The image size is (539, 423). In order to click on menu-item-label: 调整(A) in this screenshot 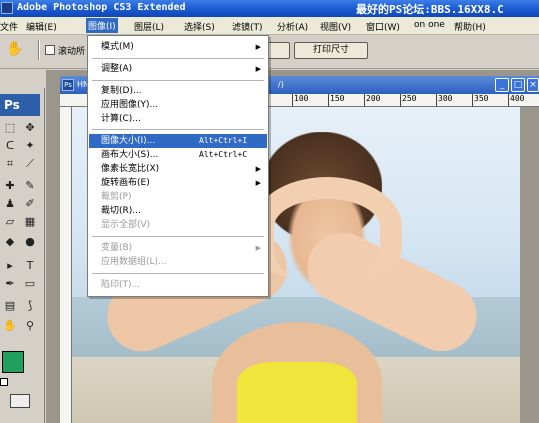, I will do `click(117, 69)`.